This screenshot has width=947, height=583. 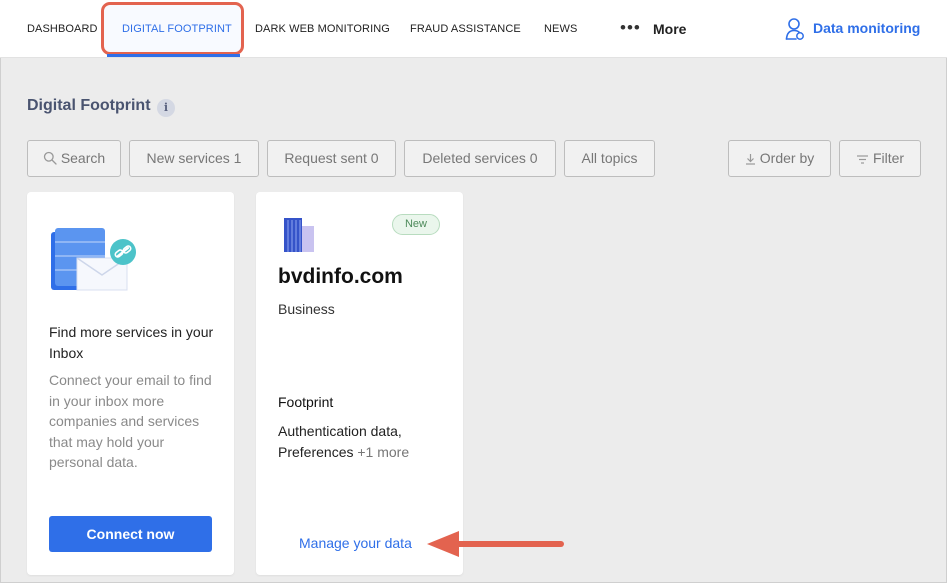 I want to click on search-label: Search, so click(x=83, y=158).